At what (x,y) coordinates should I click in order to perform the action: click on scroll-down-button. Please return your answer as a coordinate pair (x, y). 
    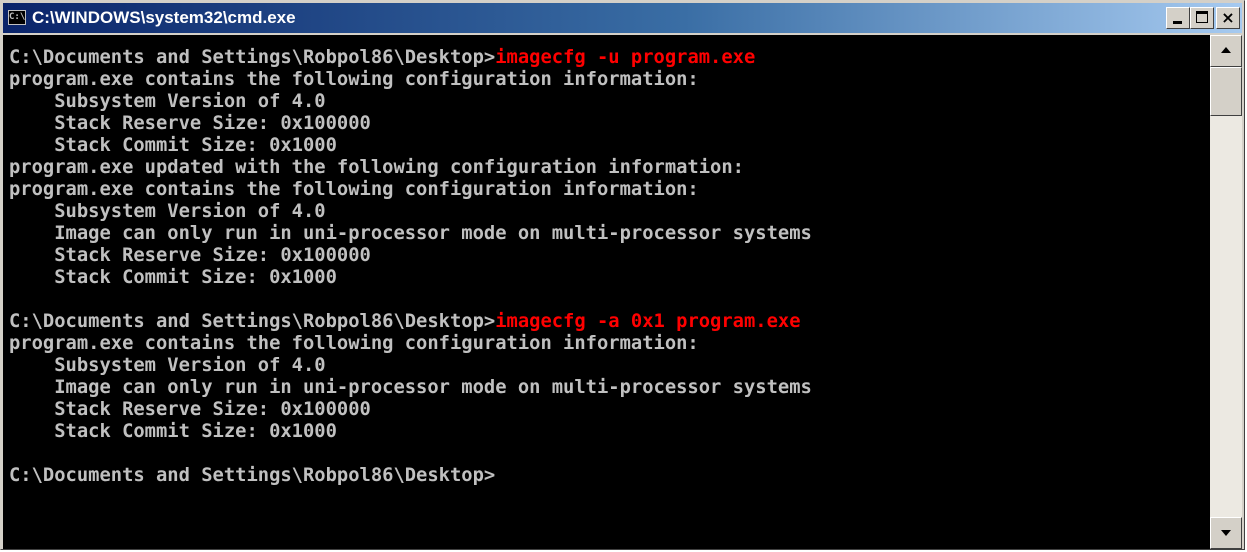
    Looking at the image, I should click on (1226, 533).